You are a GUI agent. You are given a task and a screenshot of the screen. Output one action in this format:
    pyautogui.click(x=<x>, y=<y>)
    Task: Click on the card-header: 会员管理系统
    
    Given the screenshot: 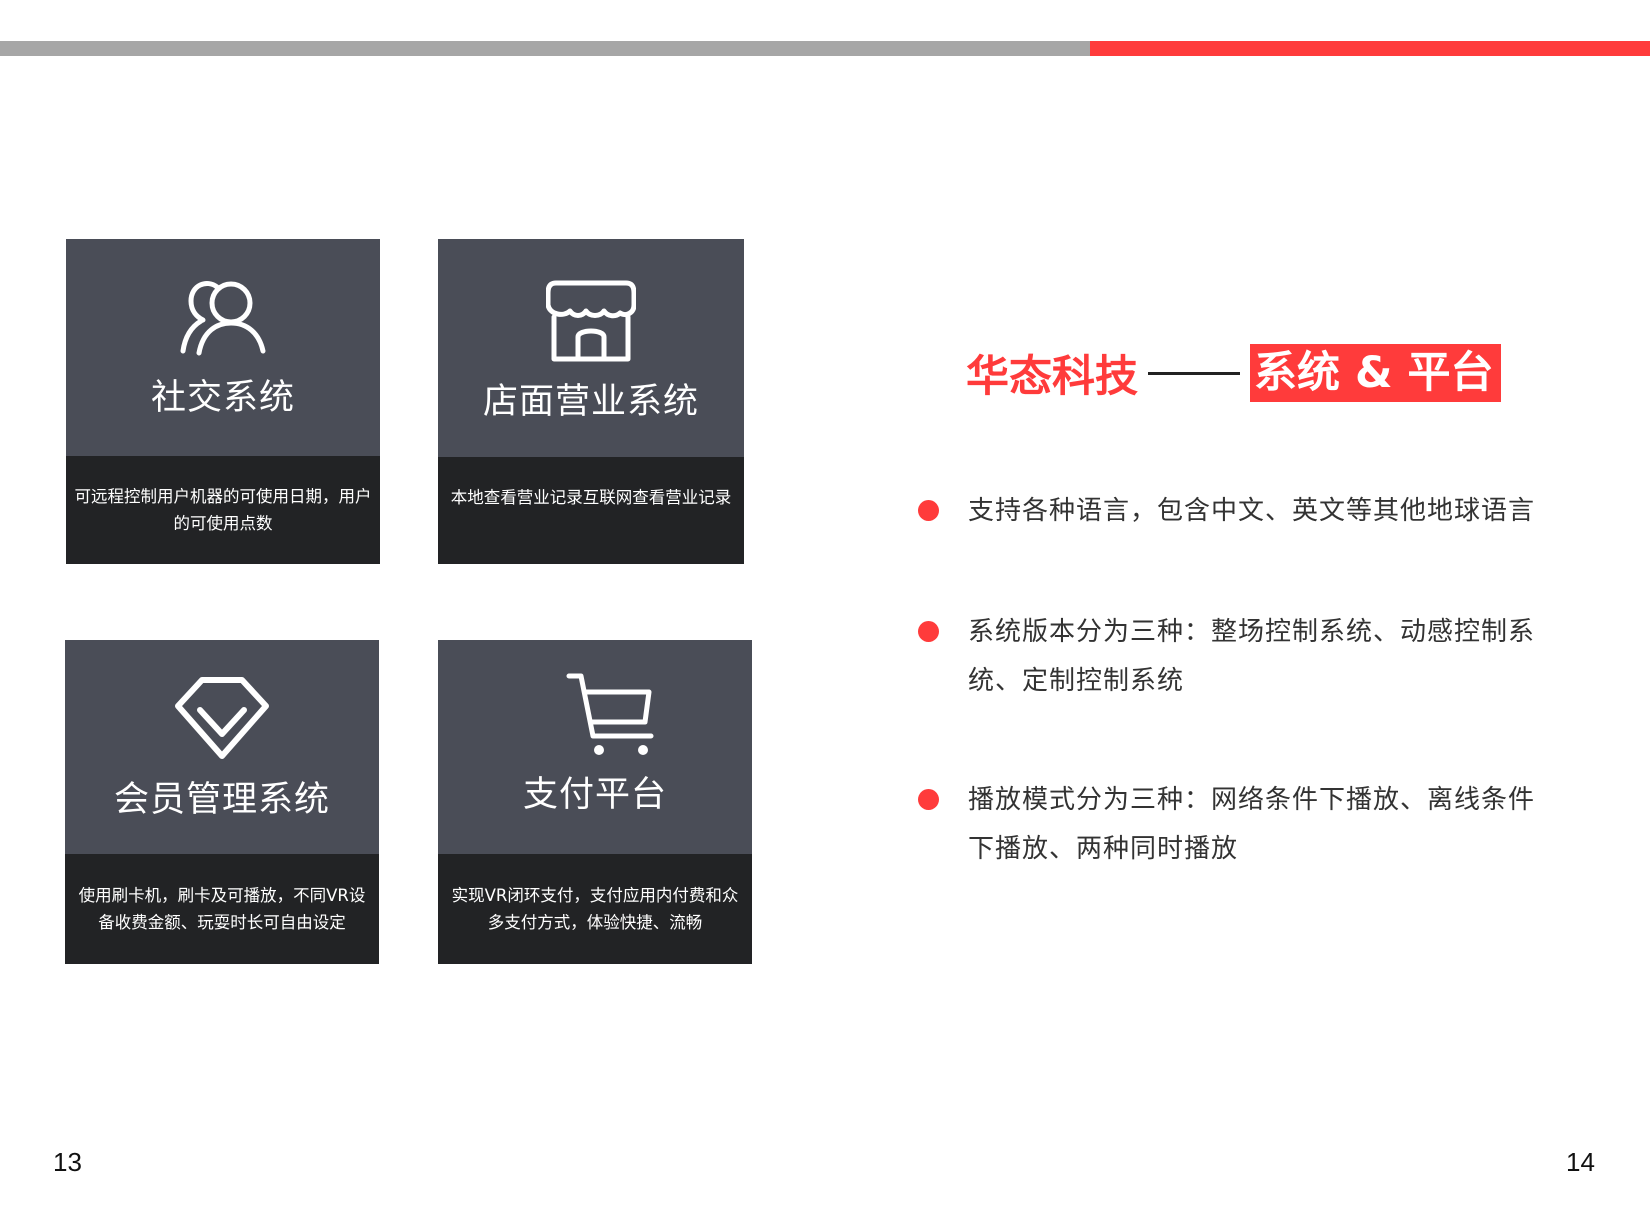 What is the action you would take?
    pyautogui.click(x=222, y=747)
    